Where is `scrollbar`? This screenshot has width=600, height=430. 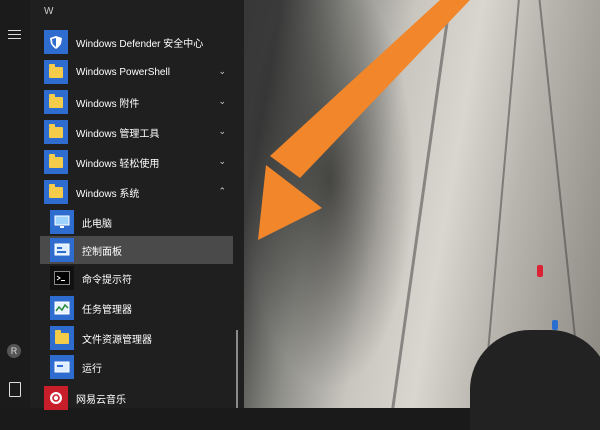
scrollbar is located at coordinates (237, 369).